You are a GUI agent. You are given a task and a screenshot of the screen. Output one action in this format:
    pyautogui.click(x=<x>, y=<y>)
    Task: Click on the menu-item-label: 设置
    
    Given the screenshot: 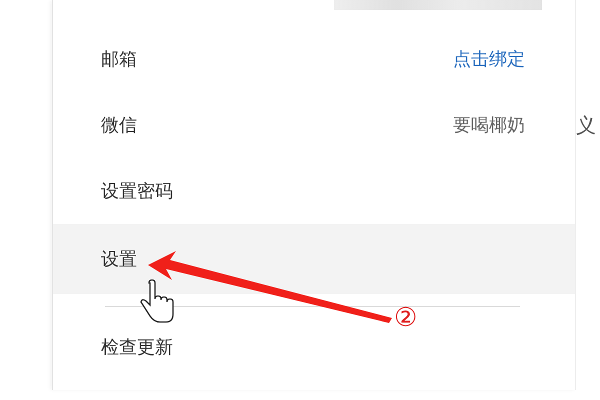 What is the action you would take?
    pyautogui.click(x=119, y=259)
    